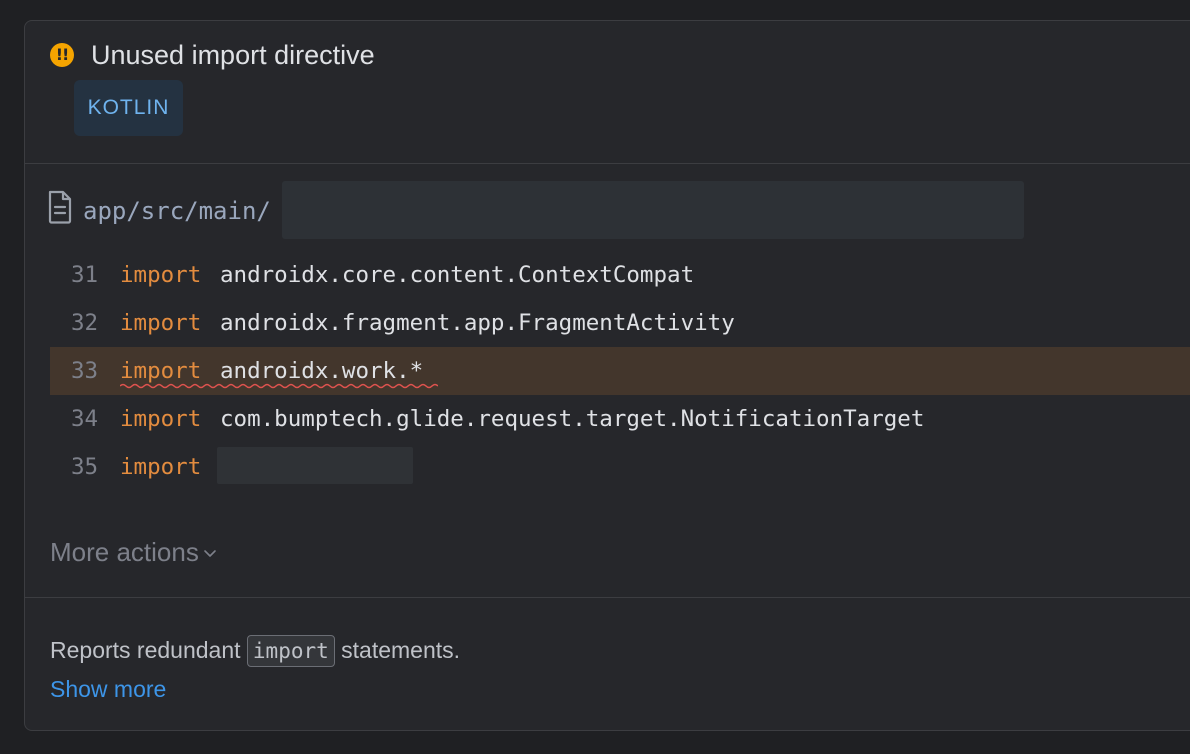  What do you see at coordinates (62, 55) in the screenshot?
I see `exclamation-warning-icon: !!` at bounding box center [62, 55].